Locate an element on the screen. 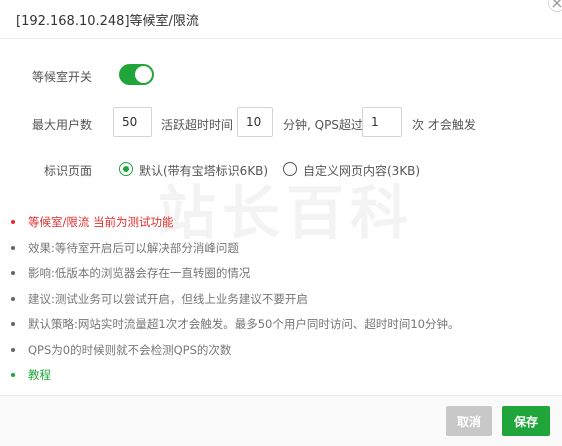  qps-input is located at coordinates (382, 122).